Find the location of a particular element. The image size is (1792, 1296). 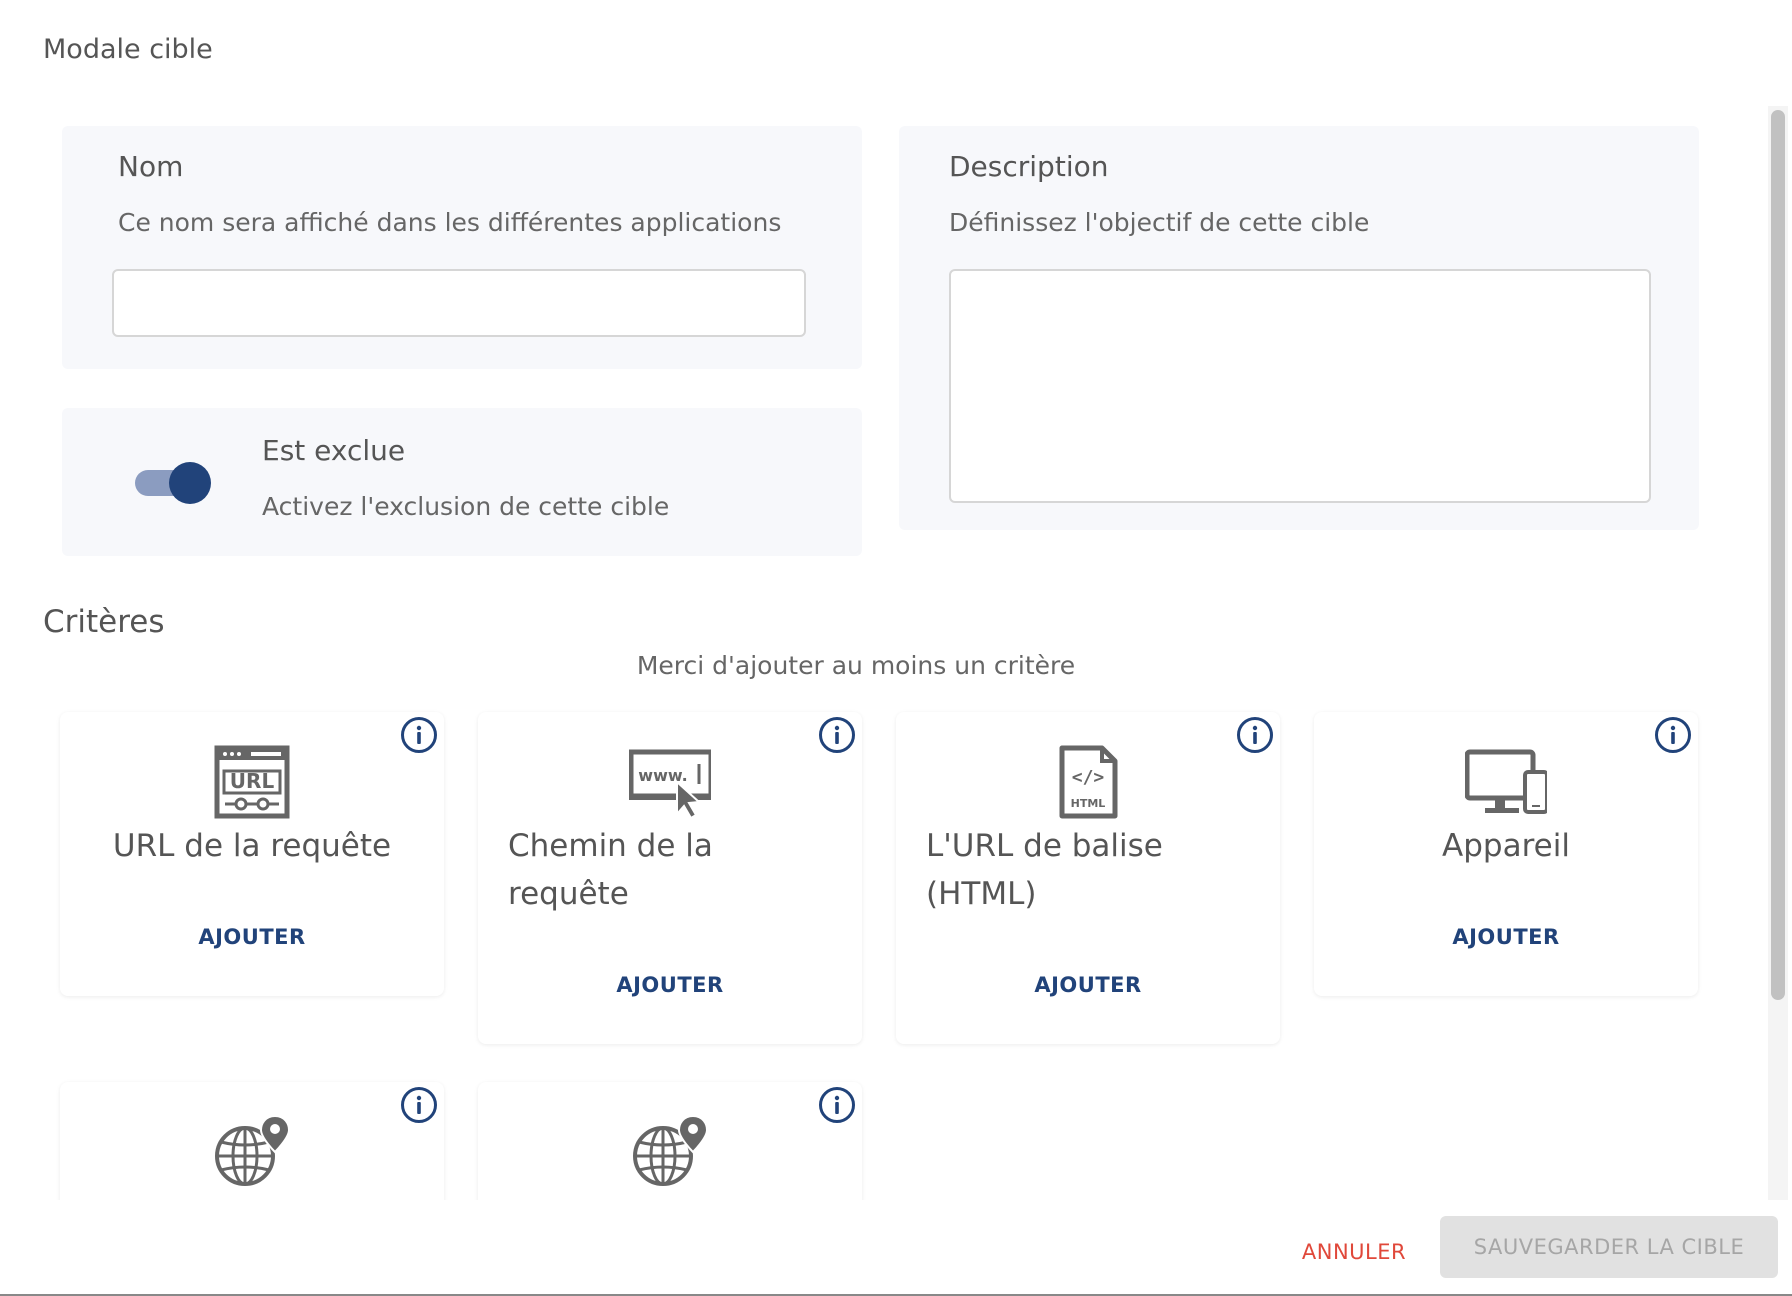

criterion-card-tag-url: </> HTML L'URL de balise (HTML) AJOUTER is located at coordinates (1088, 878).